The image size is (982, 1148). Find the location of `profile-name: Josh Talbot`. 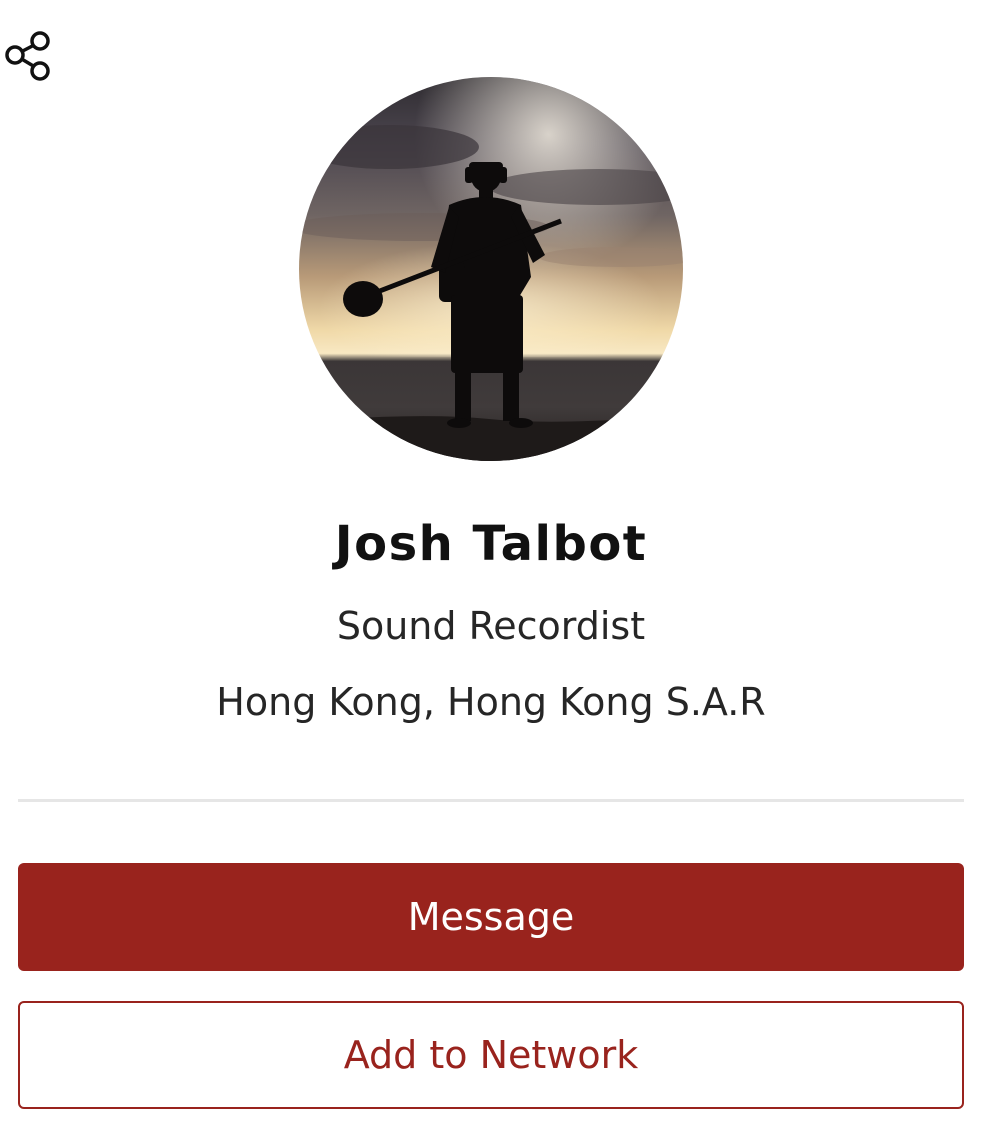

profile-name: Josh Talbot is located at coordinates (491, 544).